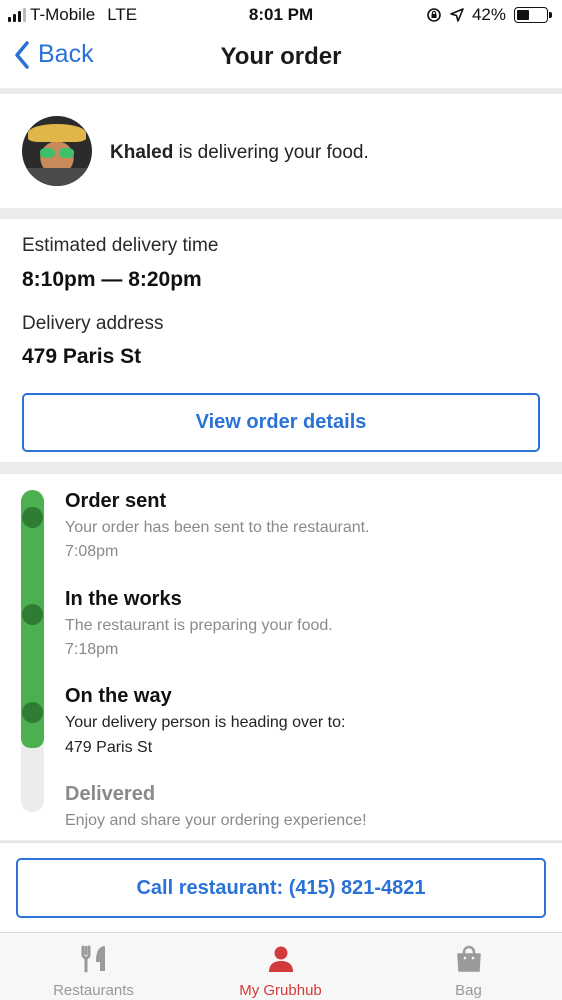  Describe the element at coordinates (434, 15) in the screenshot. I see `rotation-lock-icon` at that location.